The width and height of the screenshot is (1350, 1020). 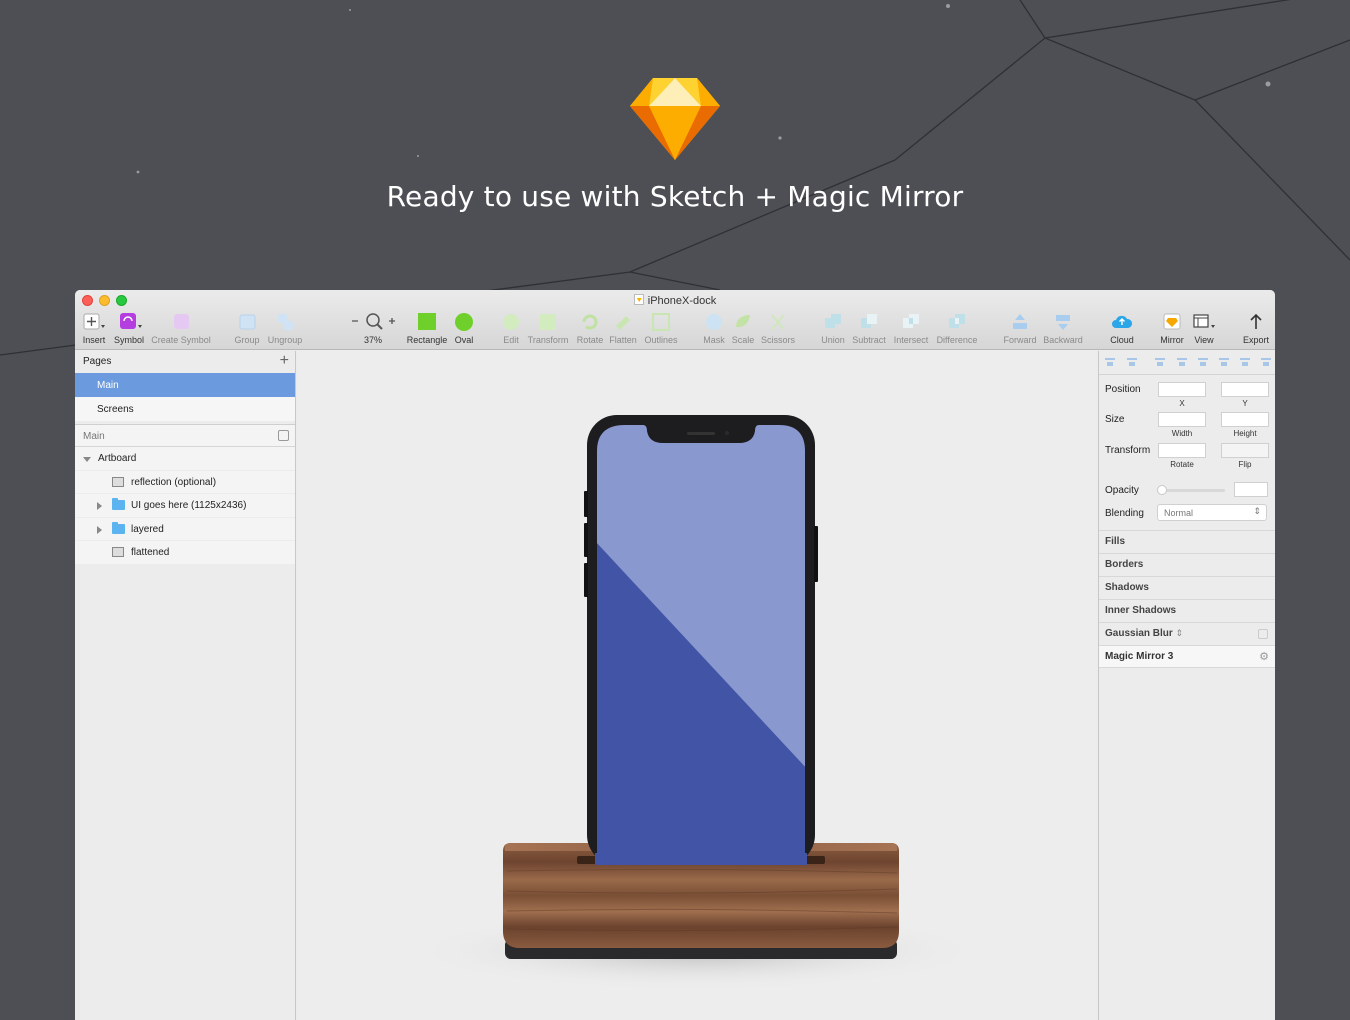 I want to click on export-button: Export, so click(x=1256, y=328).